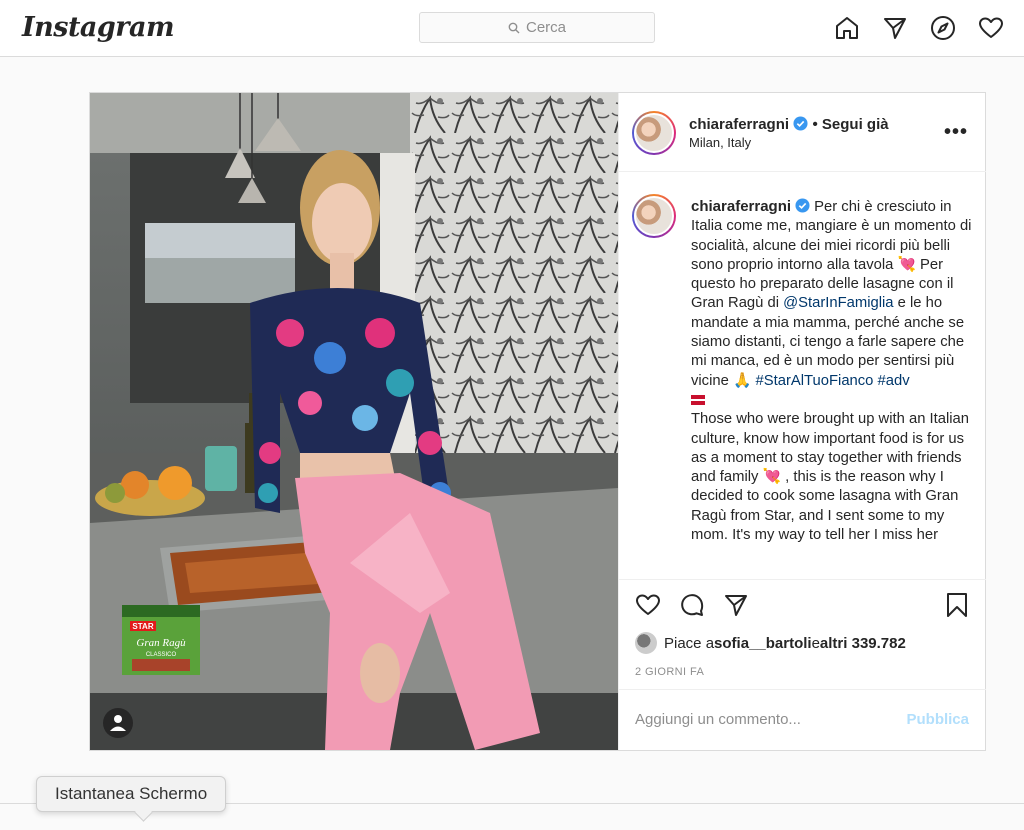 The width and height of the screenshot is (1024, 830). I want to click on activity-heart-icon, so click(991, 28).